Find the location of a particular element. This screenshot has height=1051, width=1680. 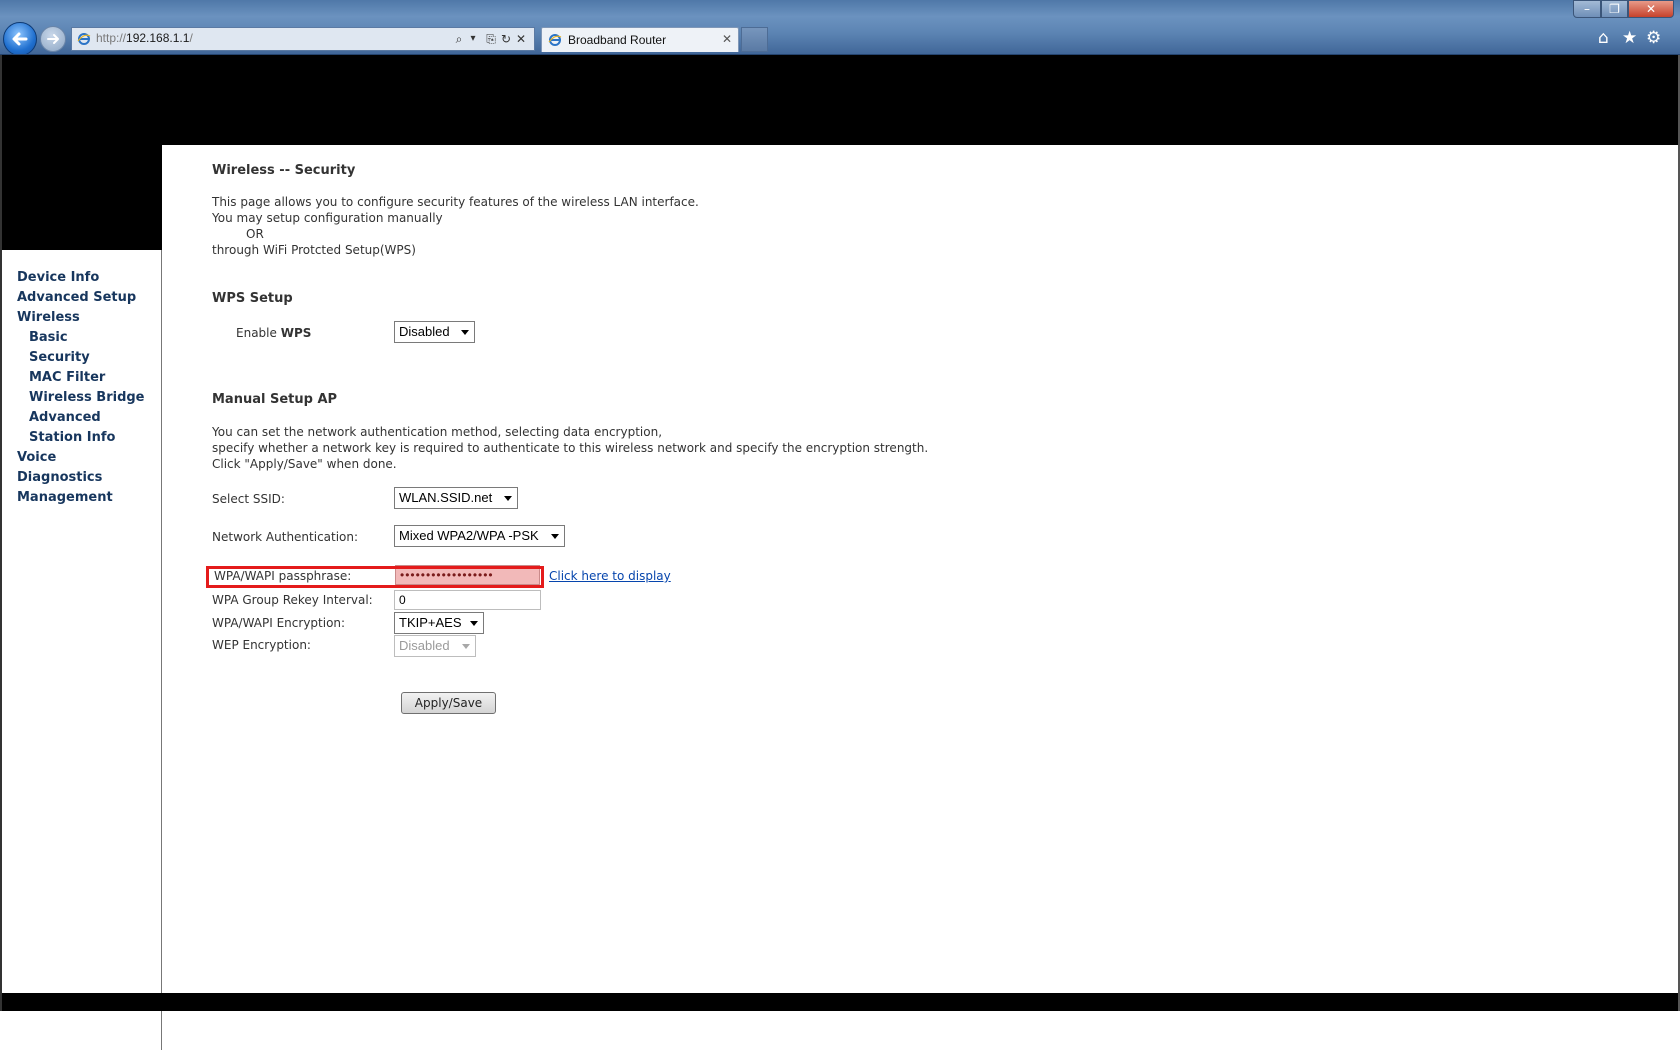

menu-wireless-bridge: Wireless Bridge is located at coordinates (87, 397).